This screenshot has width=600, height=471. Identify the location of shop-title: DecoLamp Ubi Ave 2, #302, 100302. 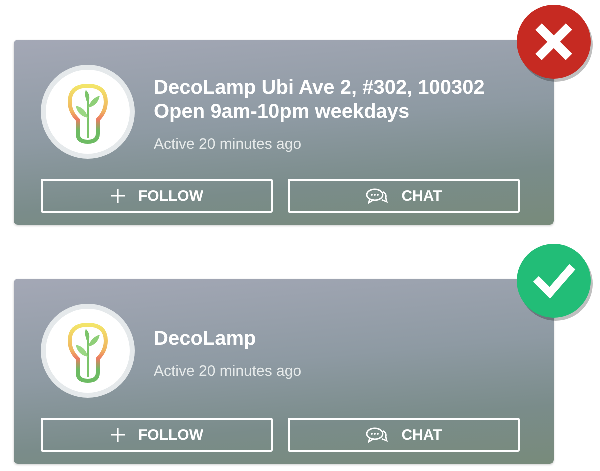
(319, 88).